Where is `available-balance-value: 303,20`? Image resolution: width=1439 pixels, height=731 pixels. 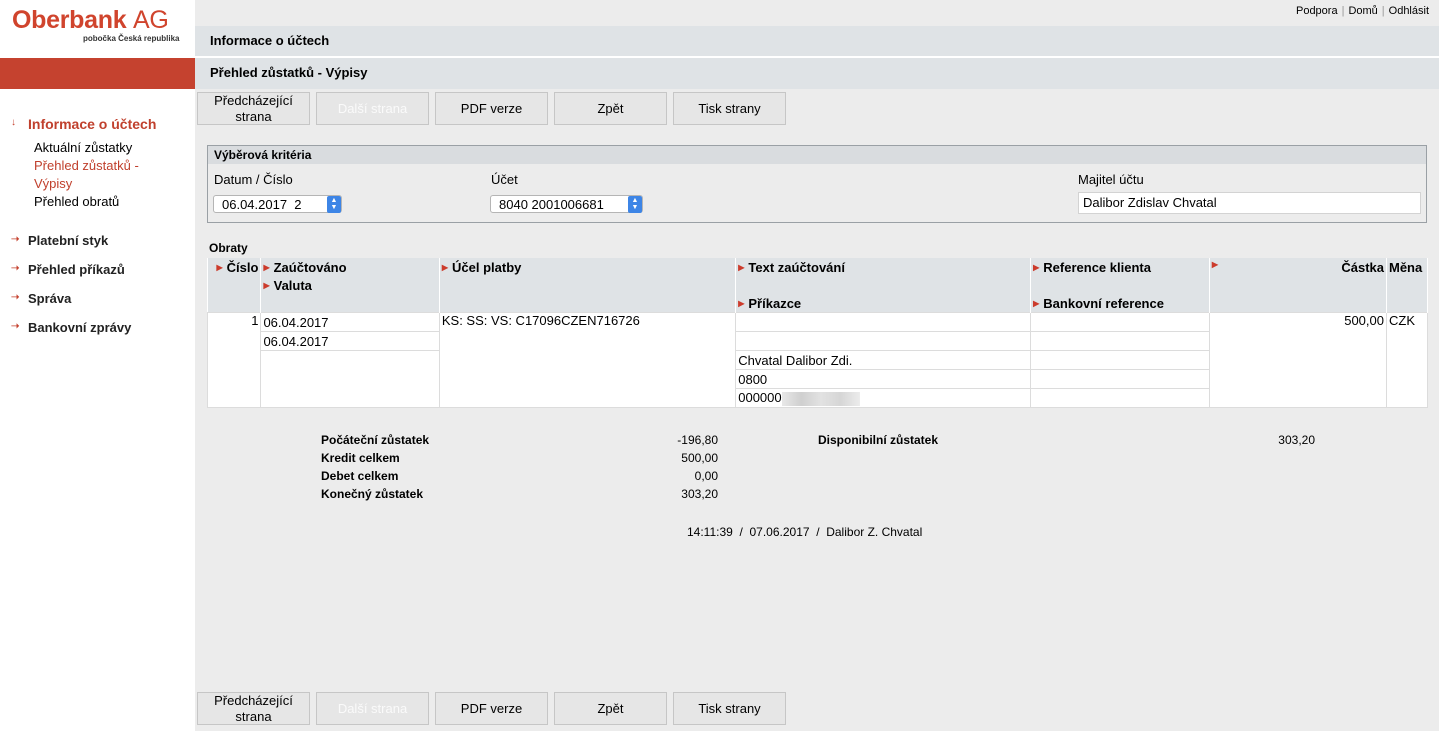
available-balance-value: 303,20 is located at coordinates (1296, 440).